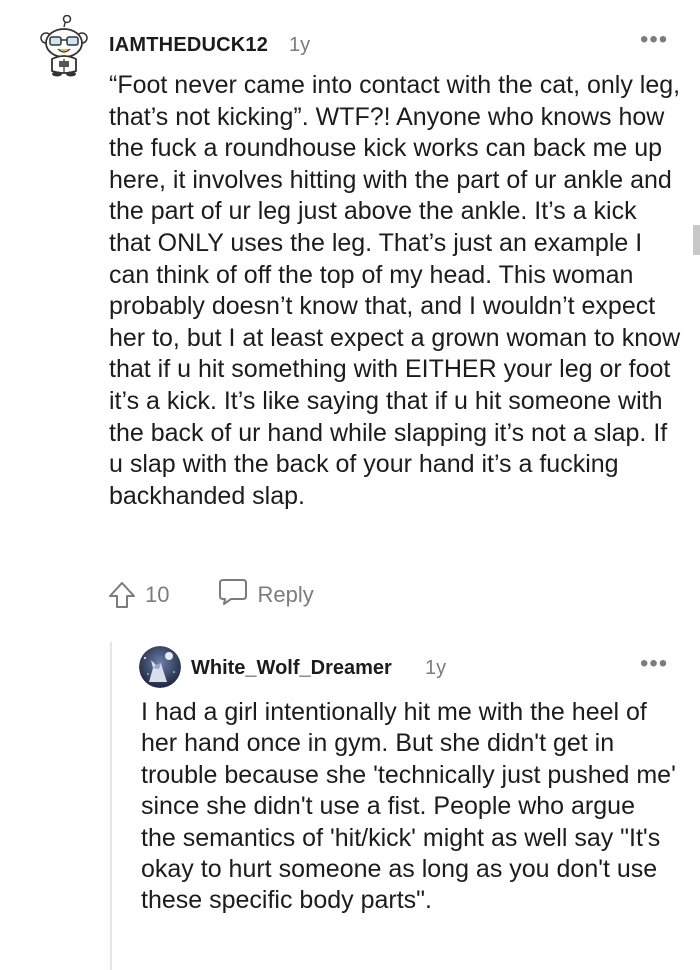 The height and width of the screenshot is (970, 700). I want to click on upvote-button: 10, so click(138, 595).